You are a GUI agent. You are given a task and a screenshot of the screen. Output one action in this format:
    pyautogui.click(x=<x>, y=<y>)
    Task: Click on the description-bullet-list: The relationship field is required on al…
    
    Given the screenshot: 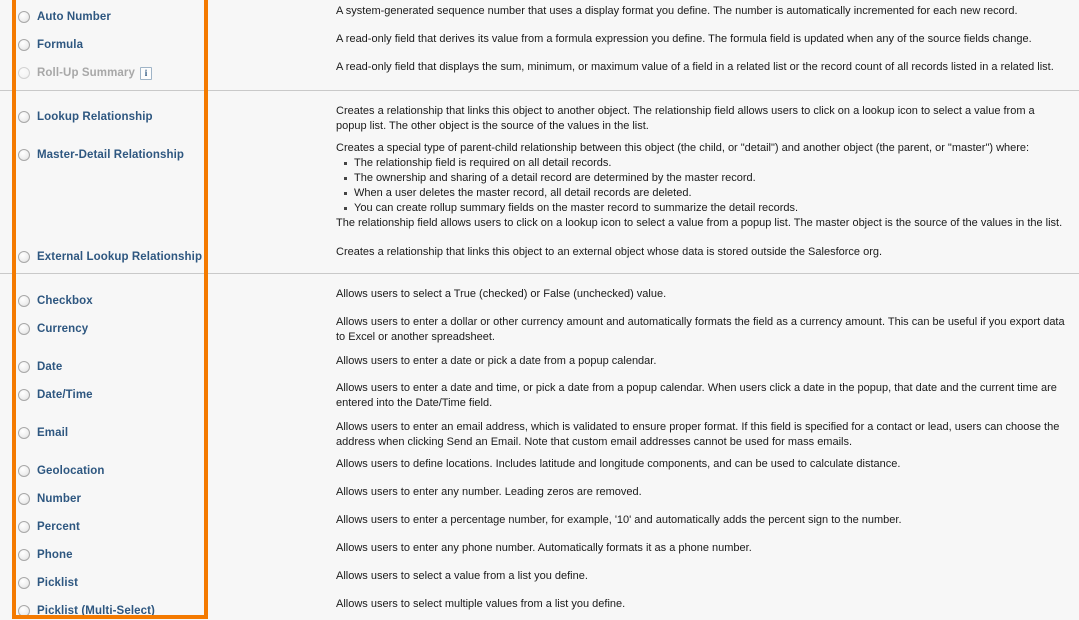 What is the action you would take?
    pyautogui.click(x=701, y=186)
    